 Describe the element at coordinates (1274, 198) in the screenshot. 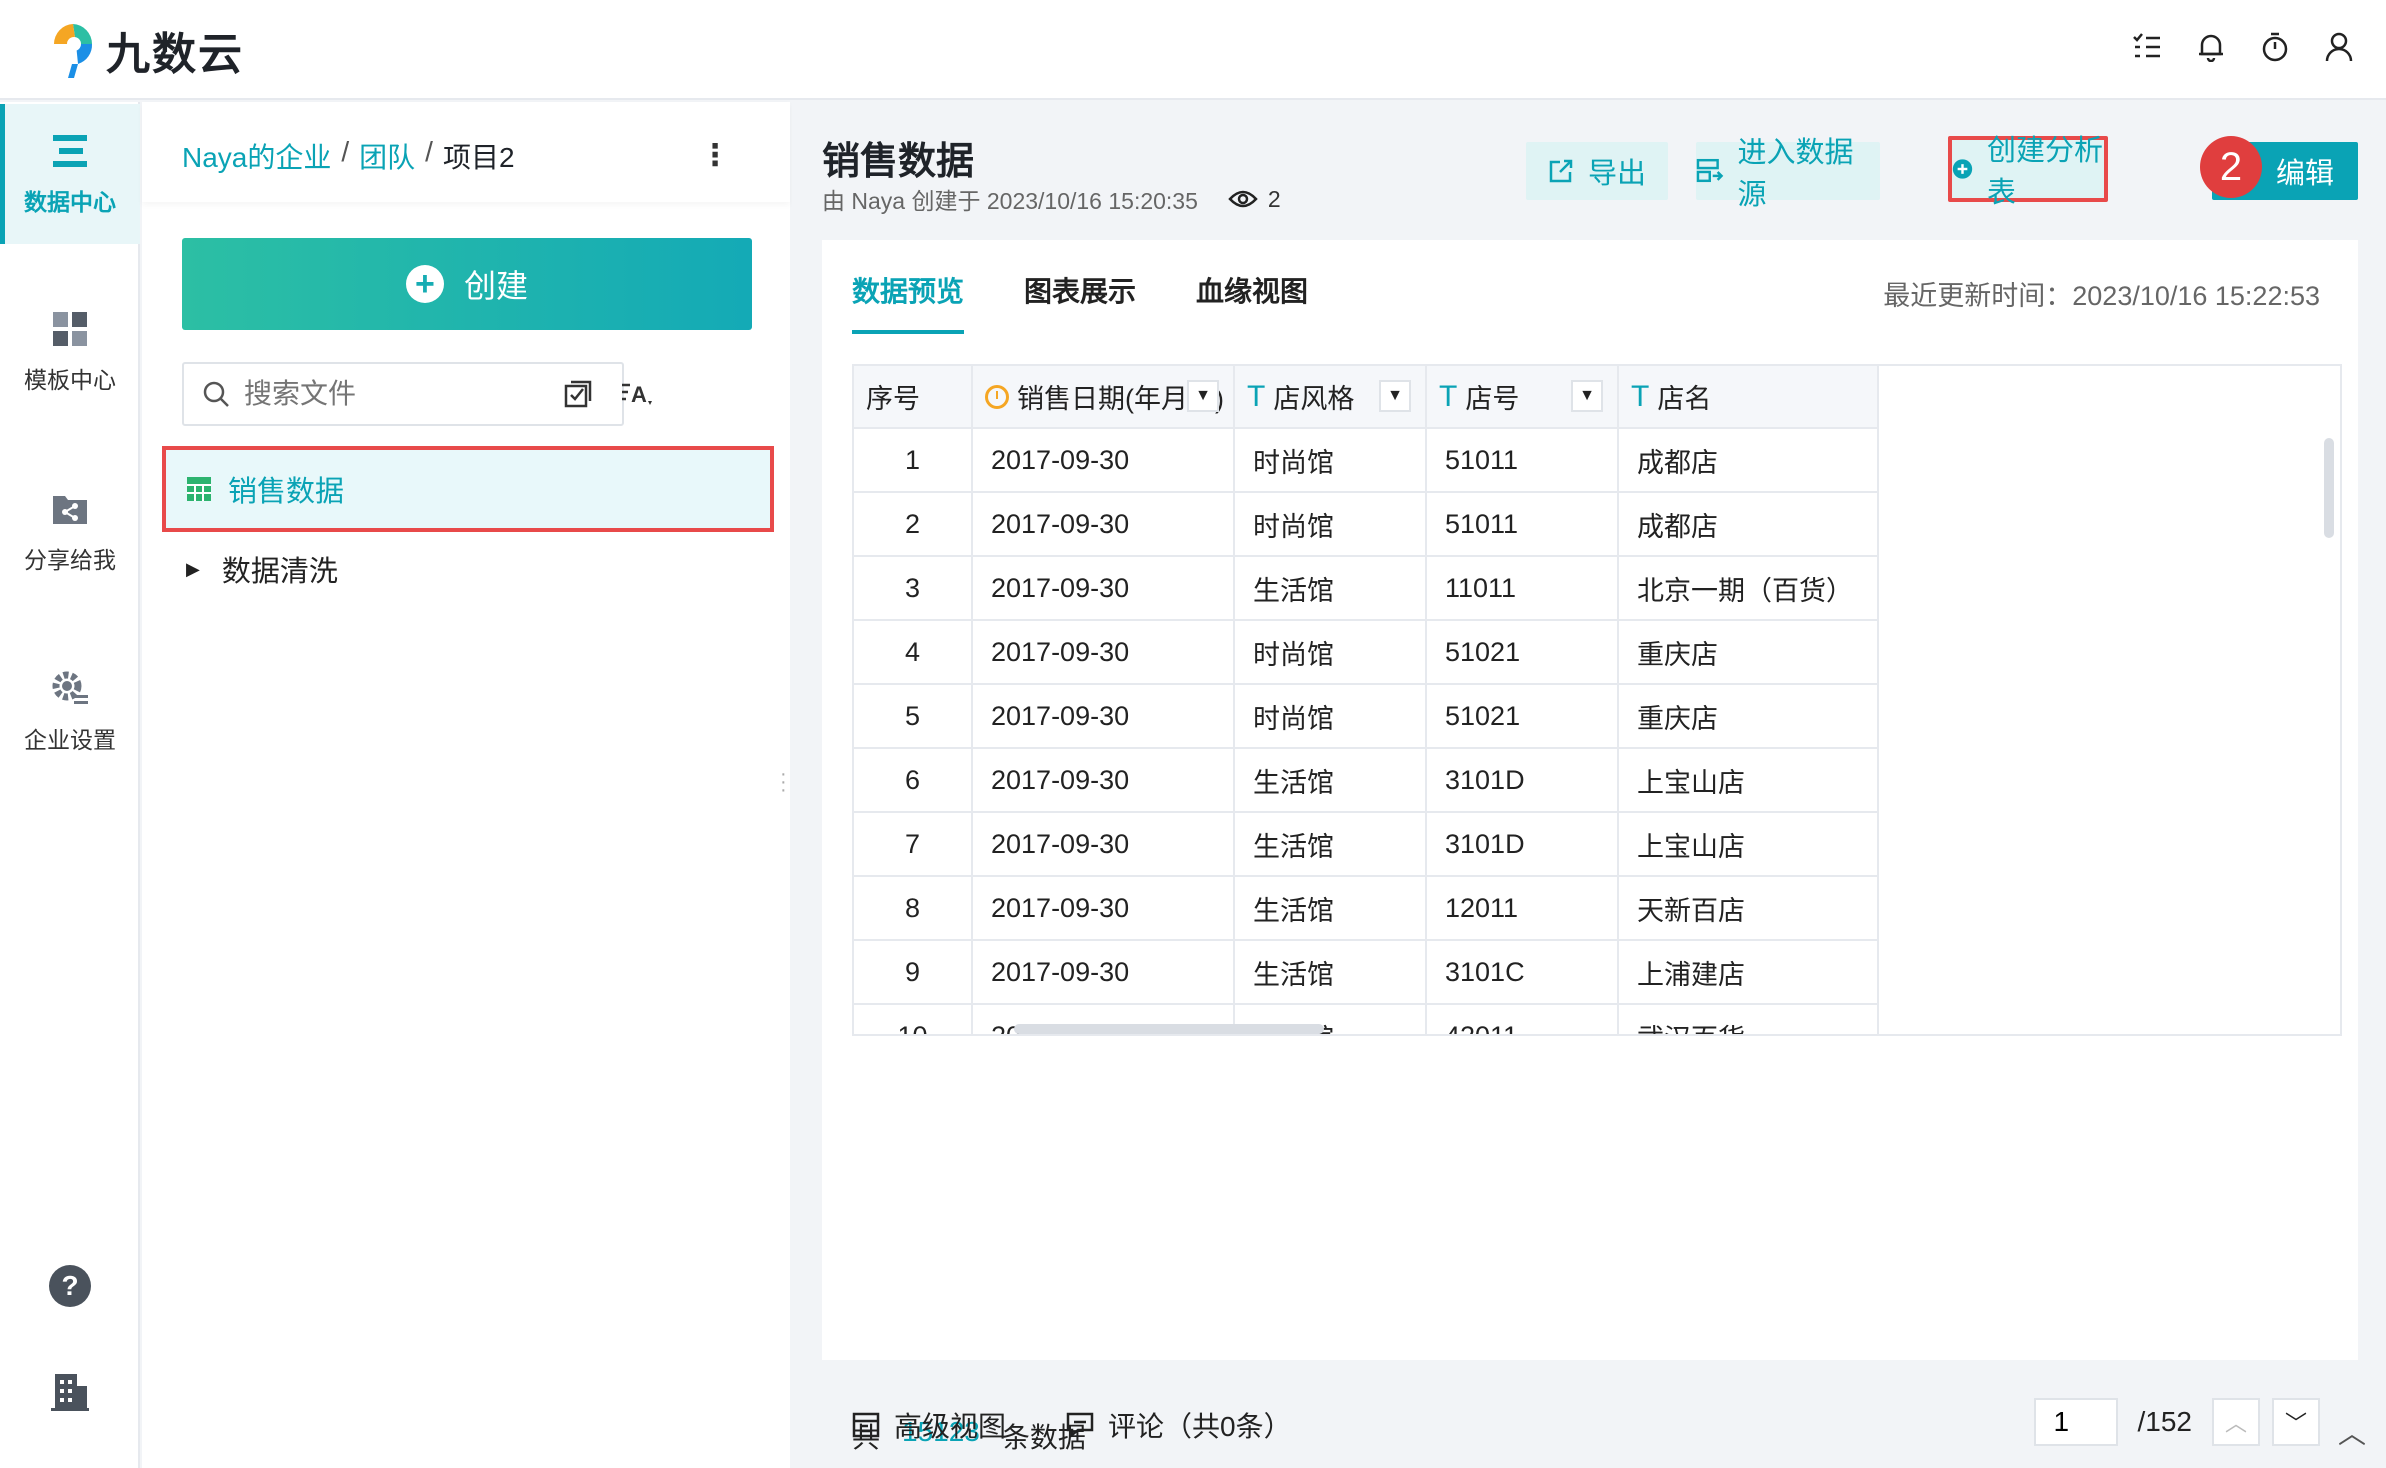

I see `view-count-value: 2` at that location.